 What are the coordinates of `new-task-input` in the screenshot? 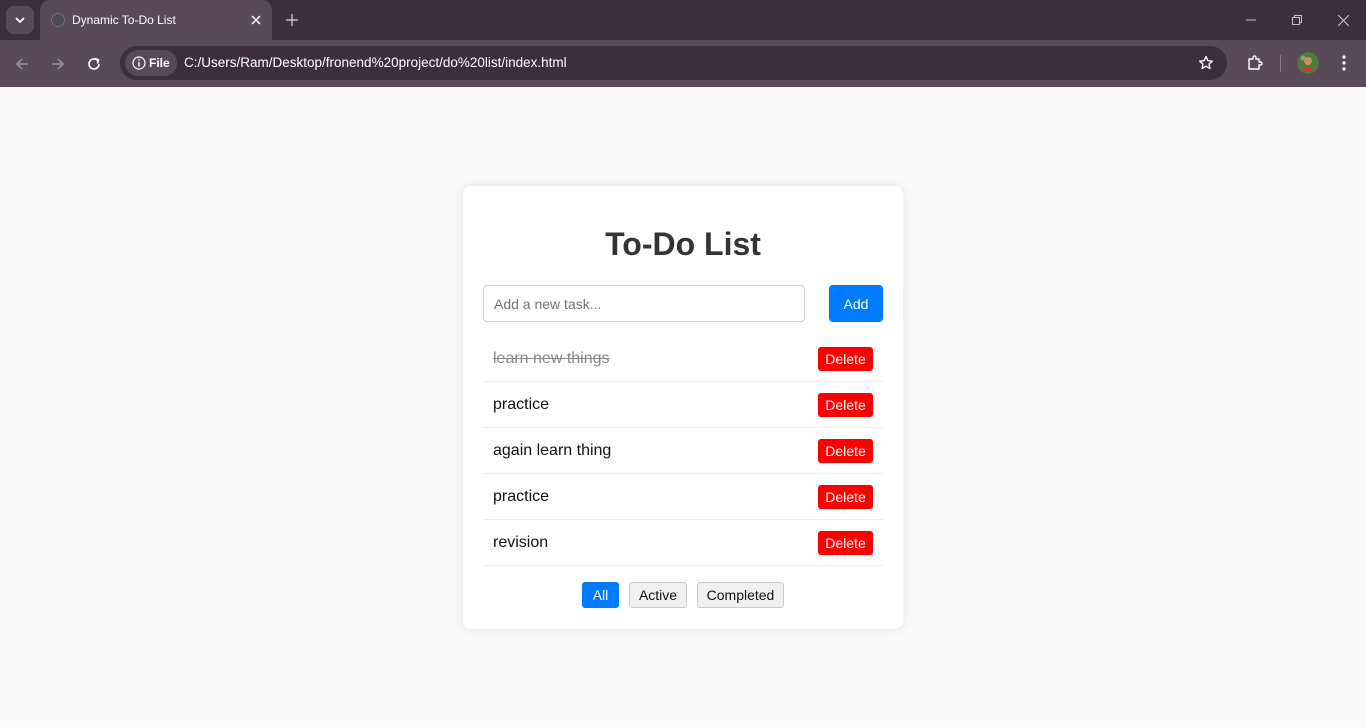 It's located at (644, 303).